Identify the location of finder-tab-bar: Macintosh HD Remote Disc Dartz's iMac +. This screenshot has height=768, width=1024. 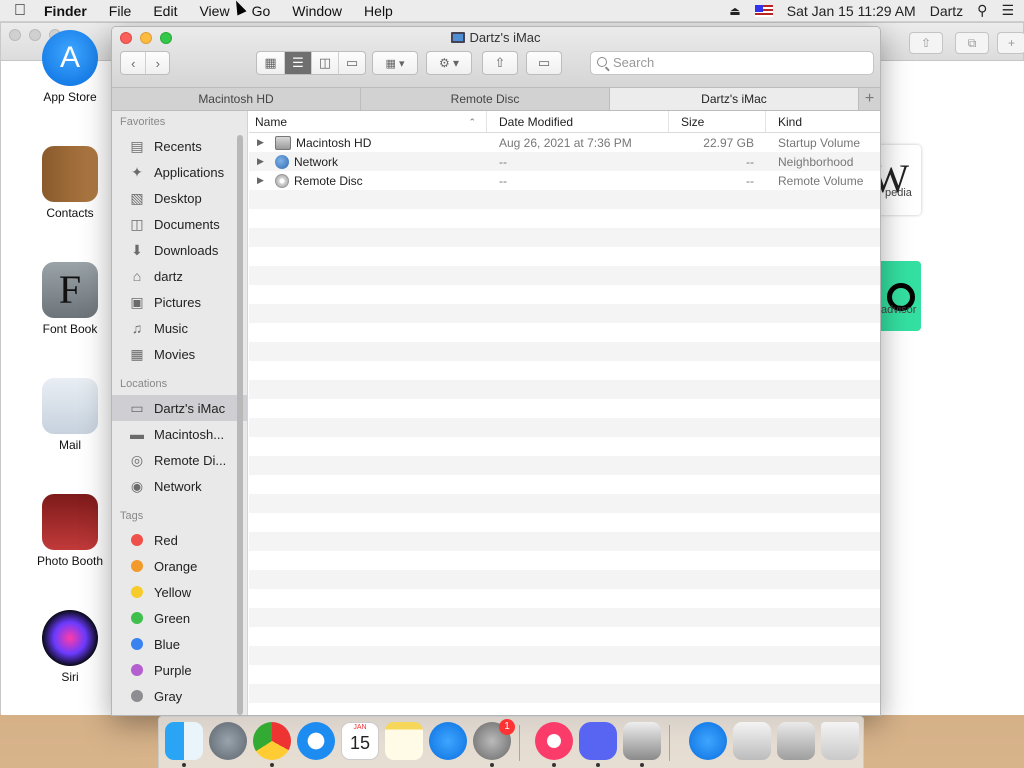
(496, 99).